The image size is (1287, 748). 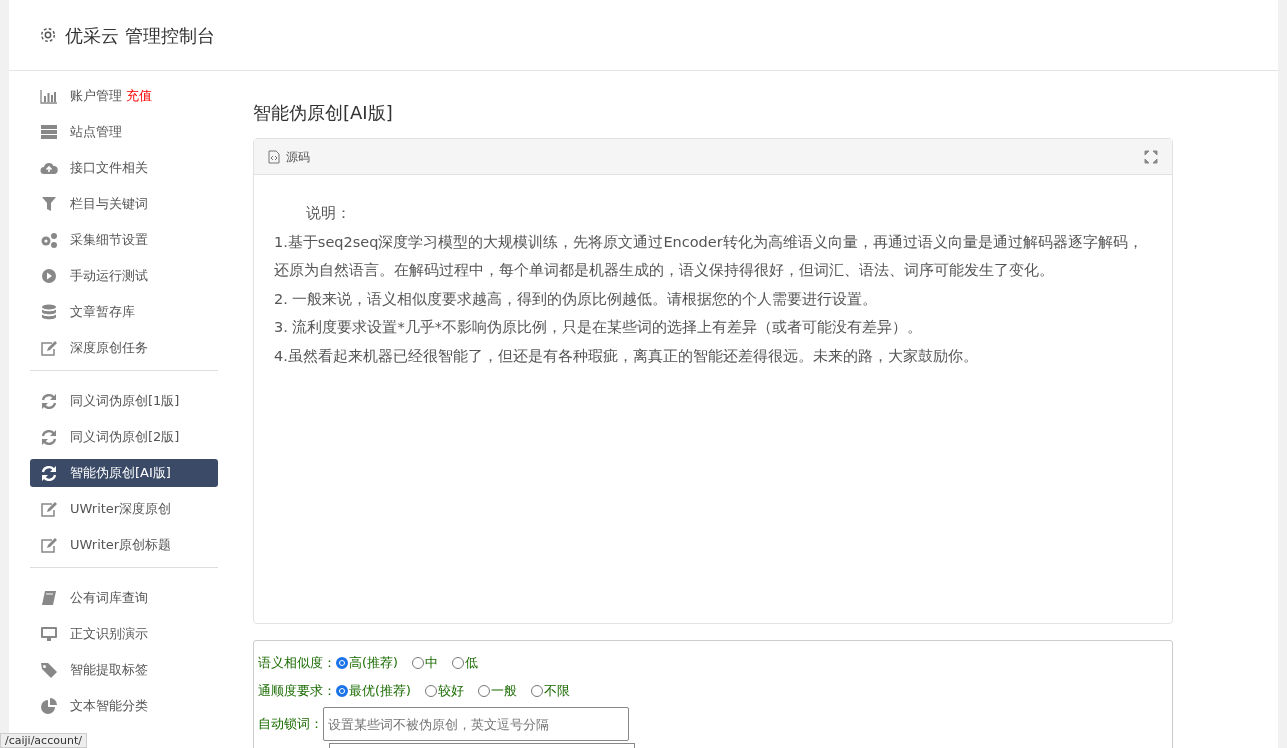 I want to click on gear-icon, so click(x=48, y=35).